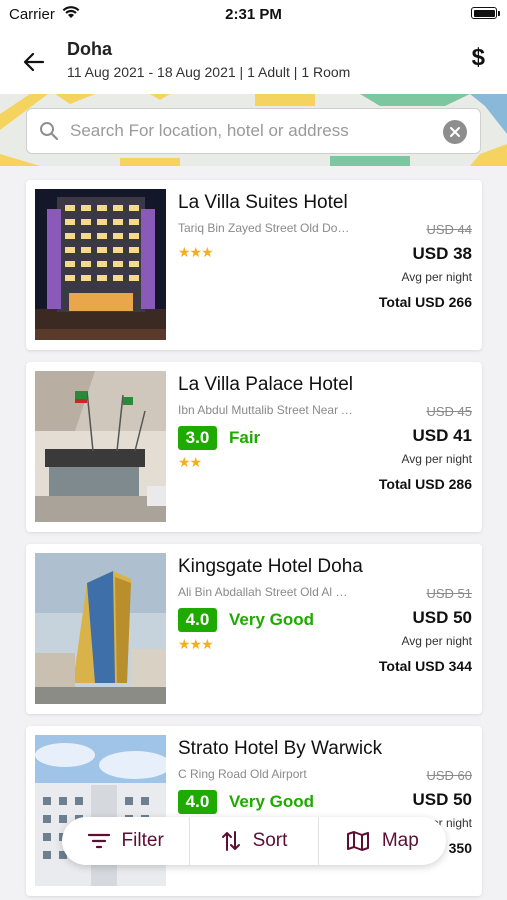  What do you see at coordinates (197, 438) in the screenshot?
I see `rating-score: 3.0` at bounding box center [197, 438].